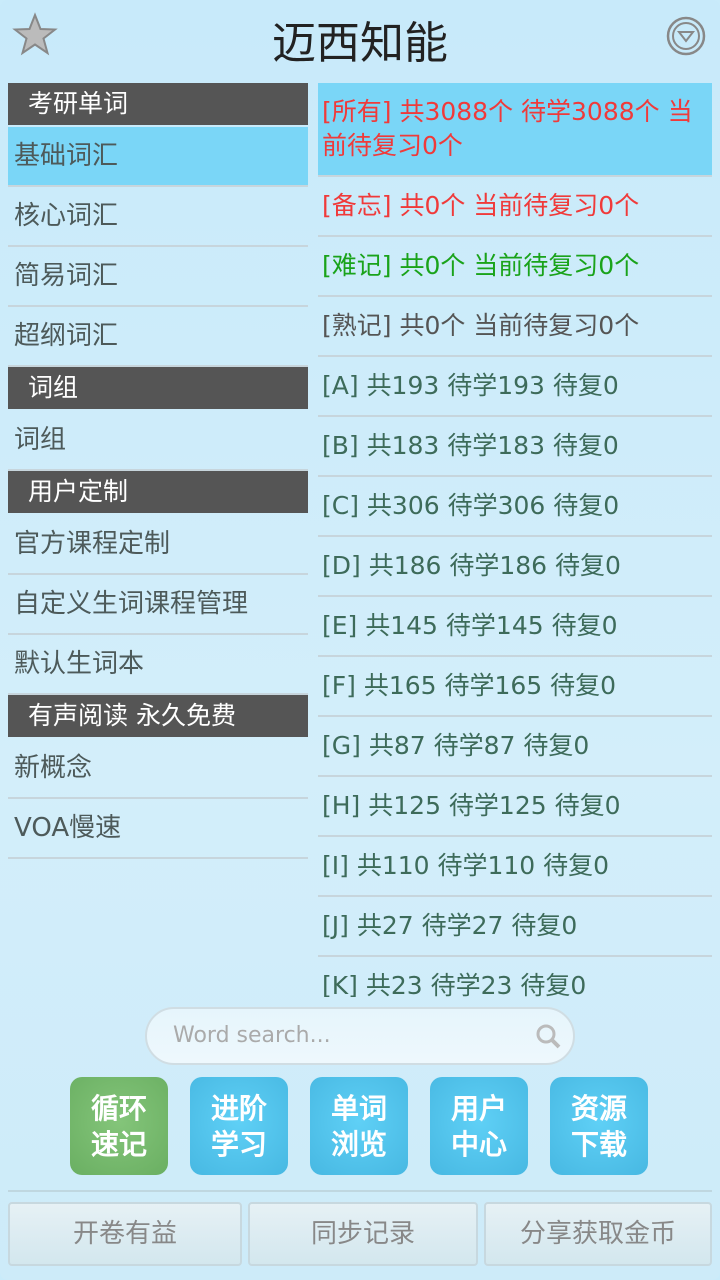 The height and width of the screenshot is (1280, 720). What do you see at coordinates (239, 1126) in the screenshot?
I see `feature-tile-button: 进阶 学习` at bounding box center [239, 1126].